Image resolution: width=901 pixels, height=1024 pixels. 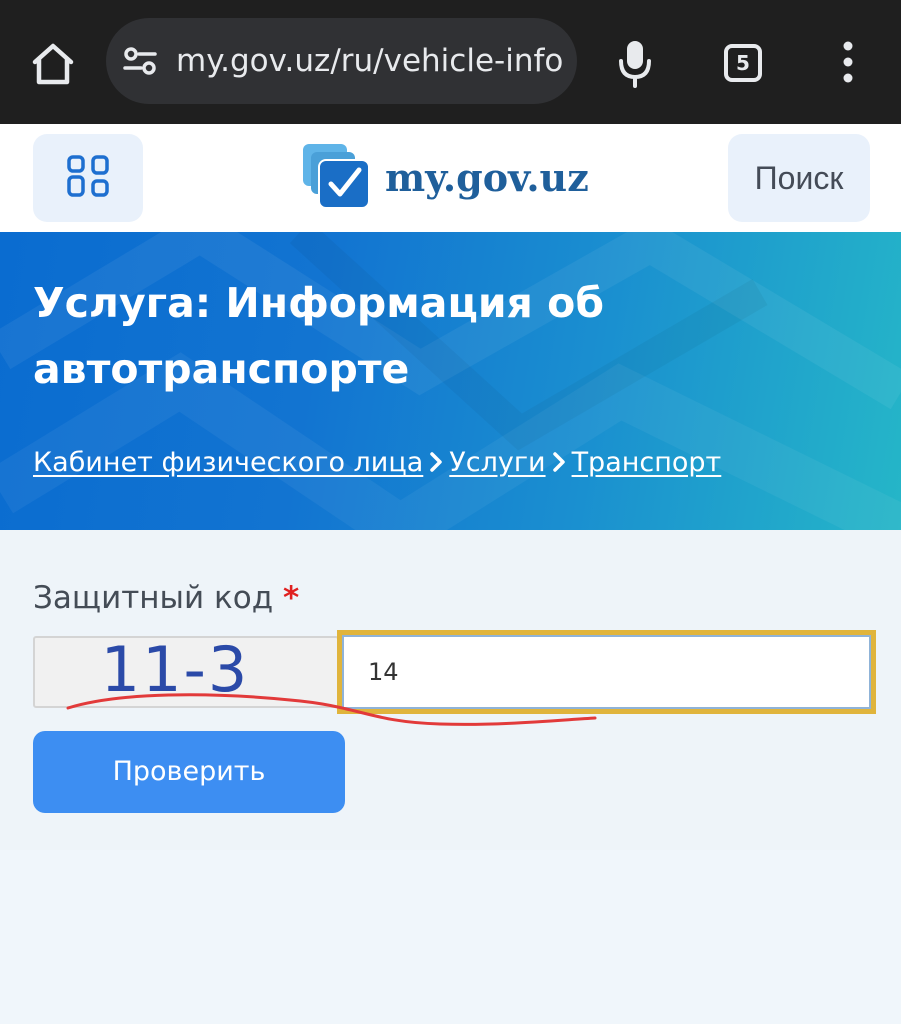 What do you see at coordinates (140, 61) in the screenshot?
I see `tune-icon` at bounding box center [140, 61].